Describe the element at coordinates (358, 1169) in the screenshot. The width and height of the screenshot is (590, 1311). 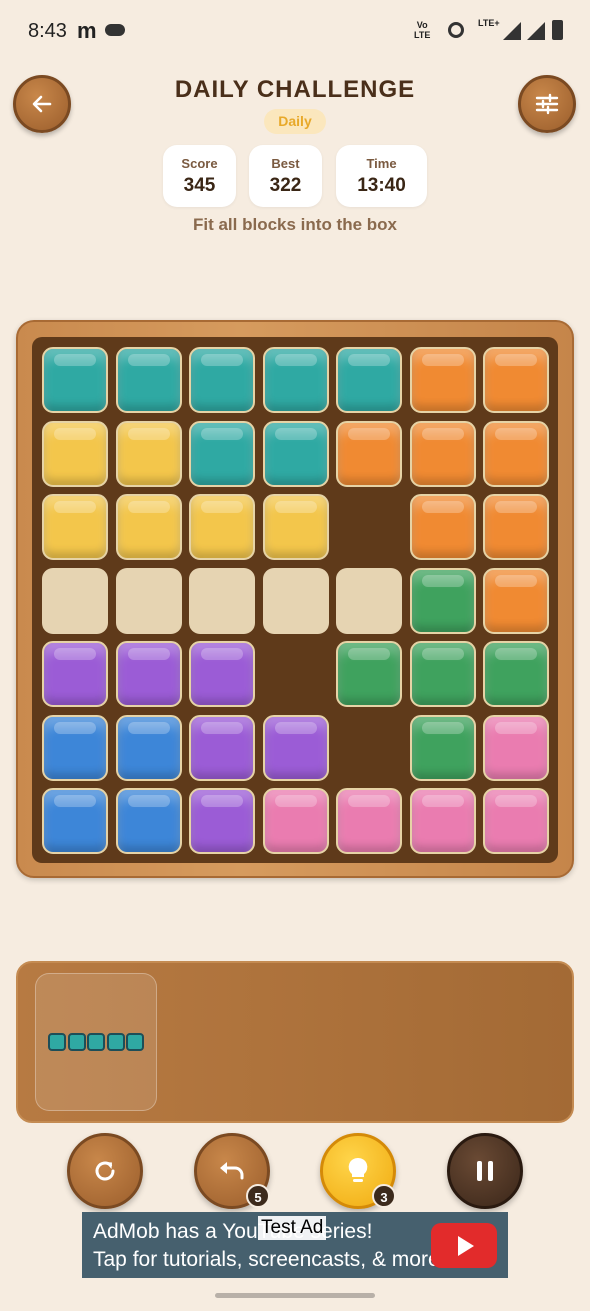
I see `lightbulb-icon` at that location.